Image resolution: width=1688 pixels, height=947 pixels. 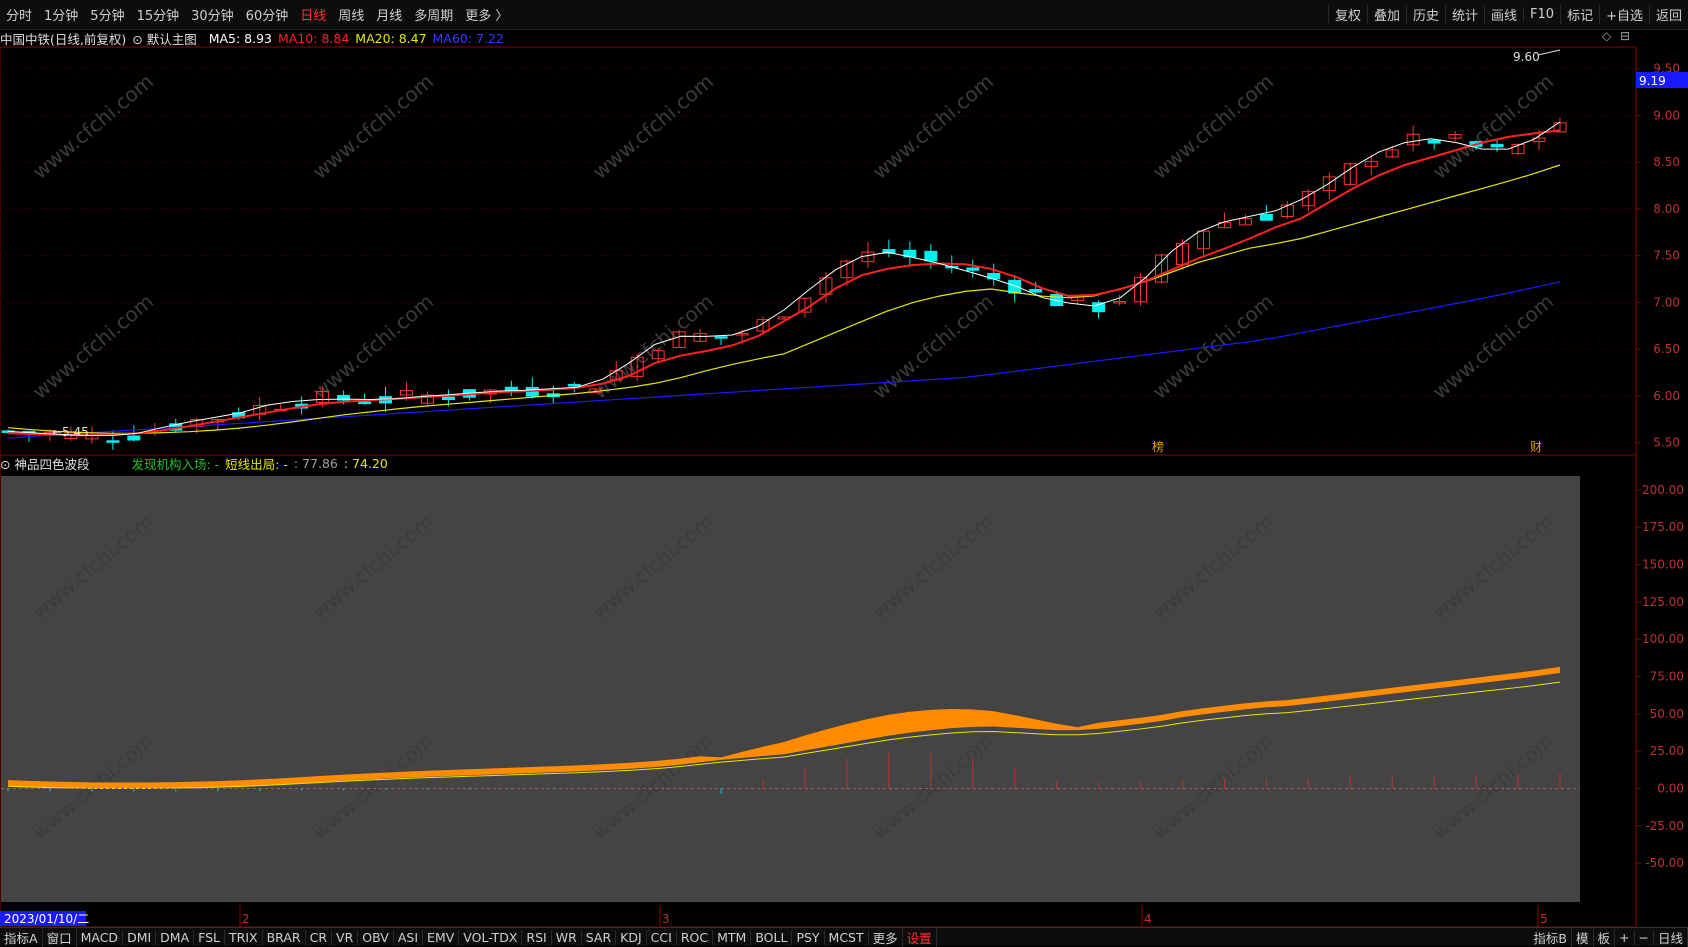 What do you see at coordinates (920, 937) in the screenshot?
I see `indicator-tab-25: 设置` at bounding box center [920, 937].